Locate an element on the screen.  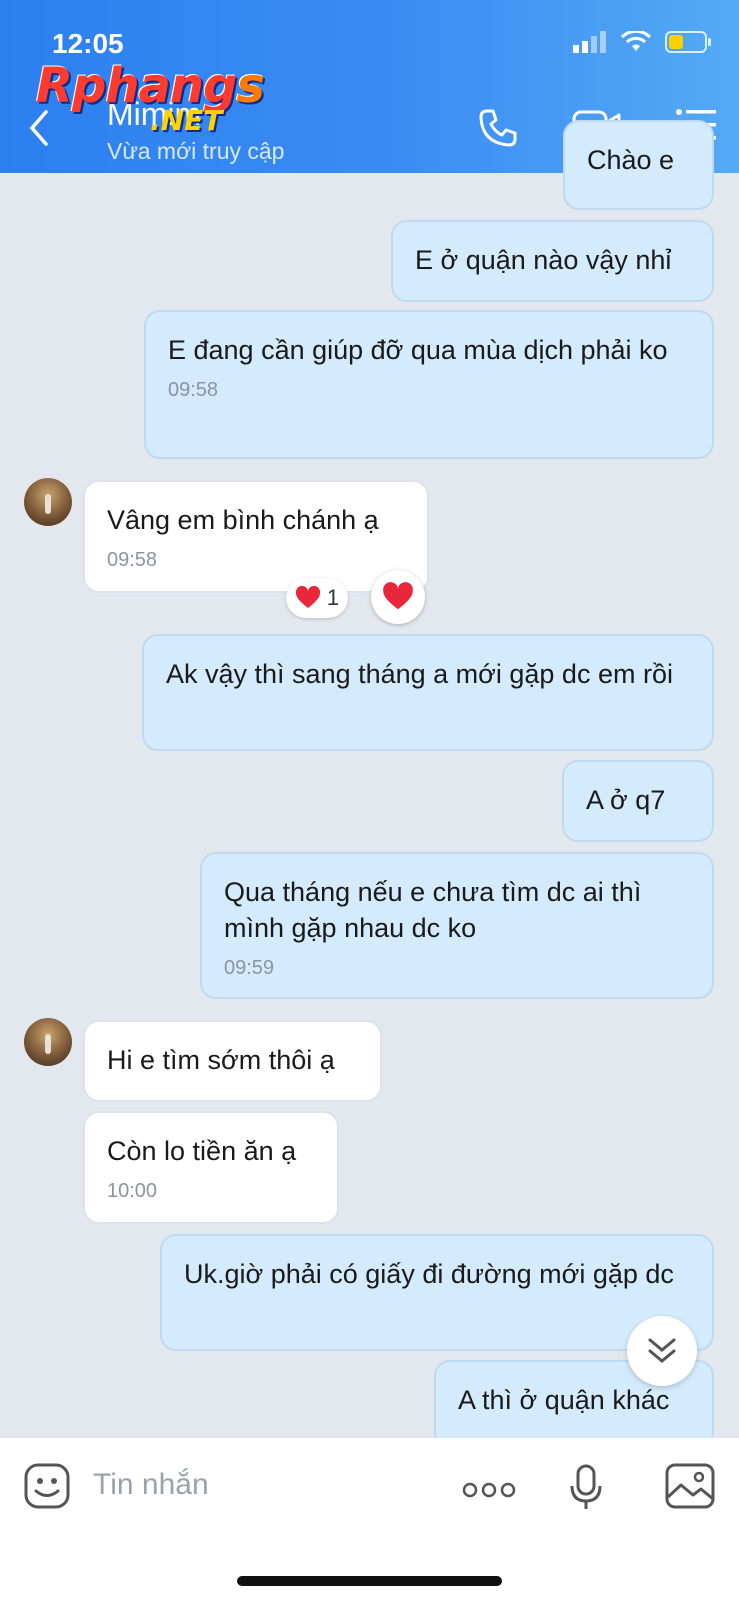
chevron-double-down-icon is located at coordinates (662, 1350).